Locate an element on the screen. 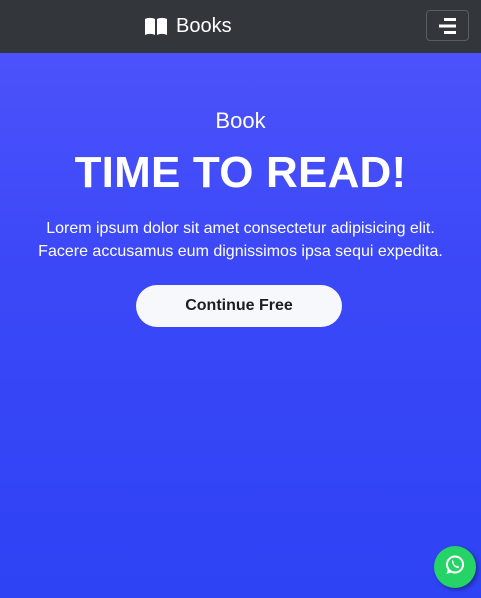  whatsapp-icon is located at coordinates (455, 567).